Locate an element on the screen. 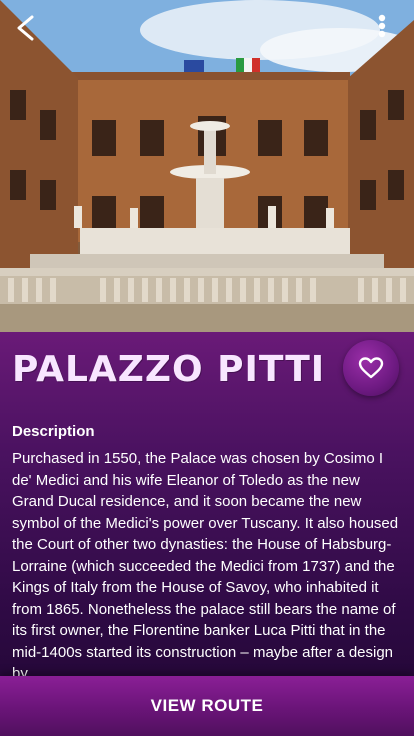 This screenshot has height=736, width=414. chevron-left-icon is located at coordinates (25, 28).